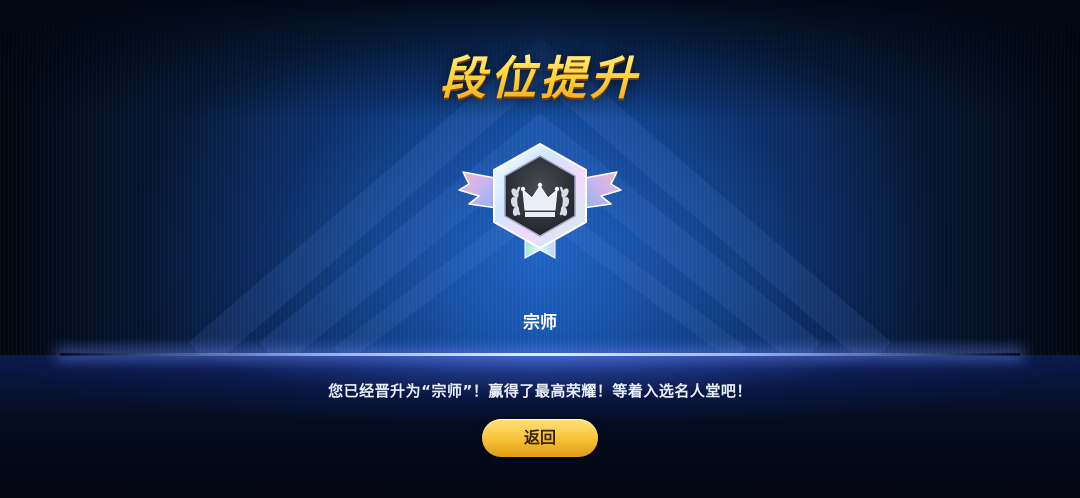  What do you see at coordinates (540, 75) in the screenshot?
I see `page-title: 段位提升` at bounding box center [540, 75].